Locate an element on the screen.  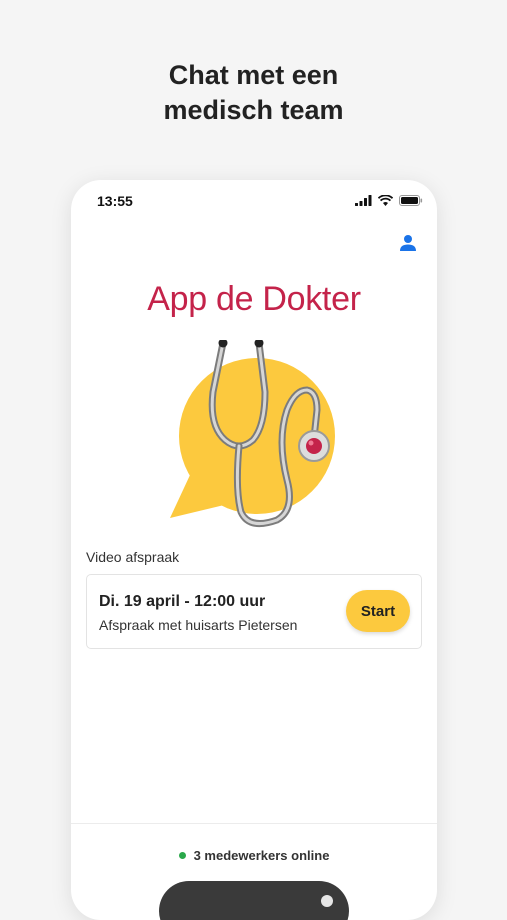
promo-headline: Chat met een medisch team is located at coordinates (253, 93).